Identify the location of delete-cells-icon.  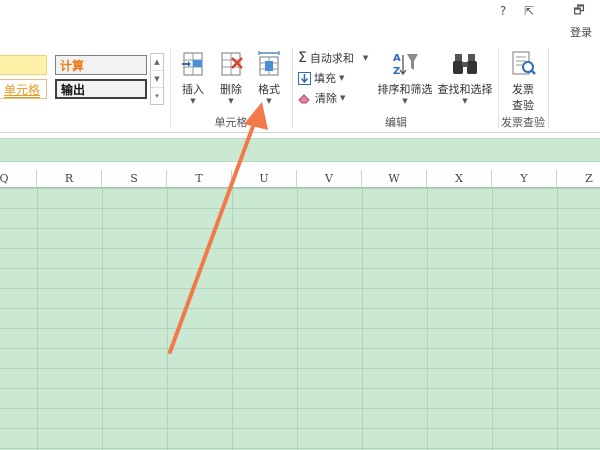
(232, 64).